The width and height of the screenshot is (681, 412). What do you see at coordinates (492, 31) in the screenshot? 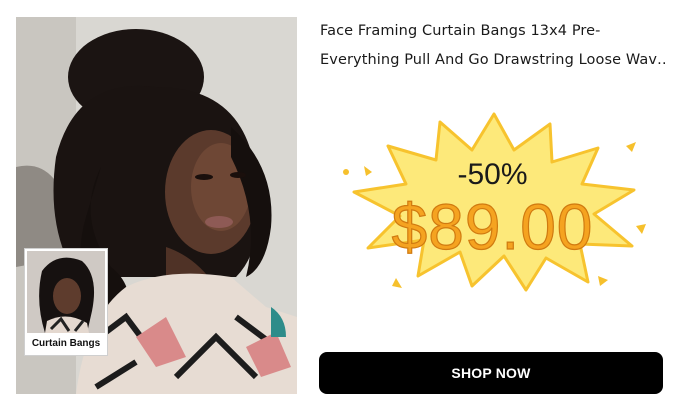
I see `product-title-line-1: Face Framing Curtain Bangs 13x4 Pre-` at bounding box center [492, 31].